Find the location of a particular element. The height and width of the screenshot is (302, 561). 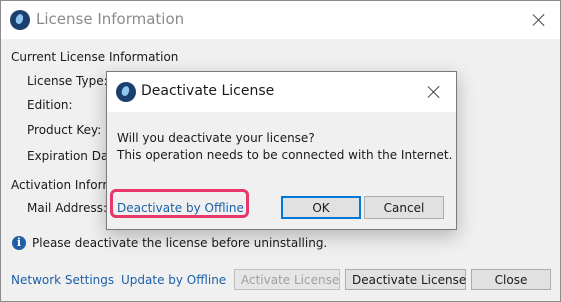

product-key-label: Product Key: is located at coordinates (64, 130).